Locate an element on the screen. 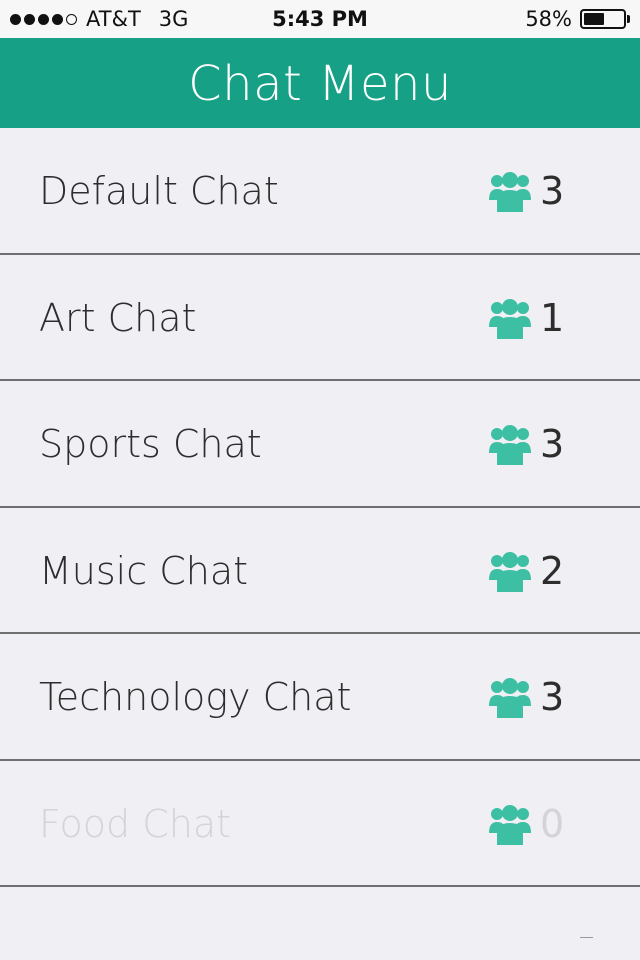 The image size is (640, 960). status-right: 58% is located at coordinates (577, 19).